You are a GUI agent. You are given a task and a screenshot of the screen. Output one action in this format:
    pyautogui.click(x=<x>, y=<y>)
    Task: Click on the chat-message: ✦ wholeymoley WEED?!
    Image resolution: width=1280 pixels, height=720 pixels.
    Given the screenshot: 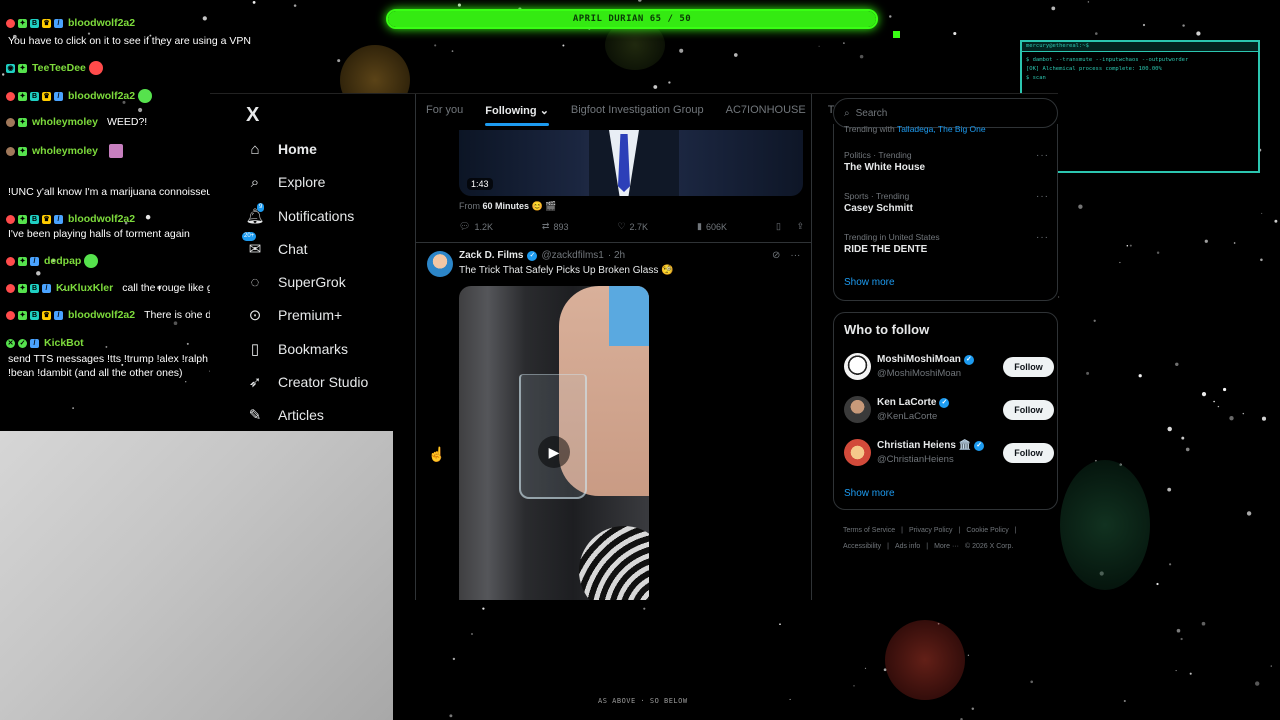 What is the action you would take?
    pyautogui.click(x=76, y=122)
    